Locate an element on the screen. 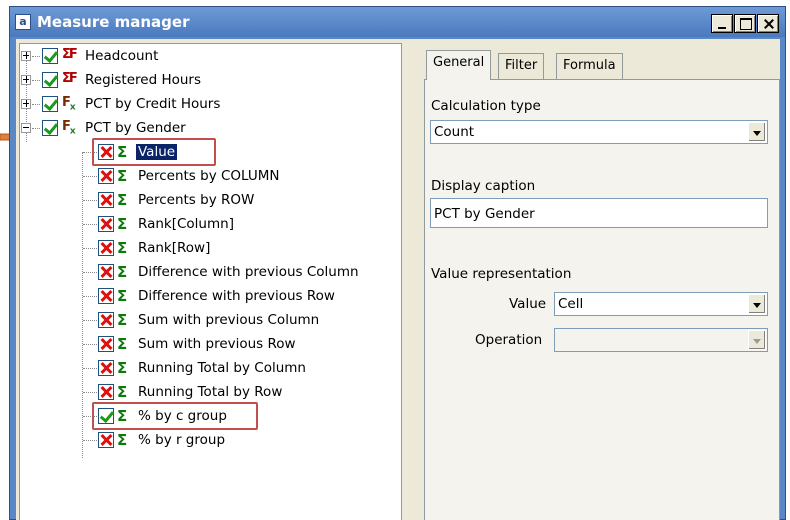  tab-formula: Formula is located at coordinates (589, 66).